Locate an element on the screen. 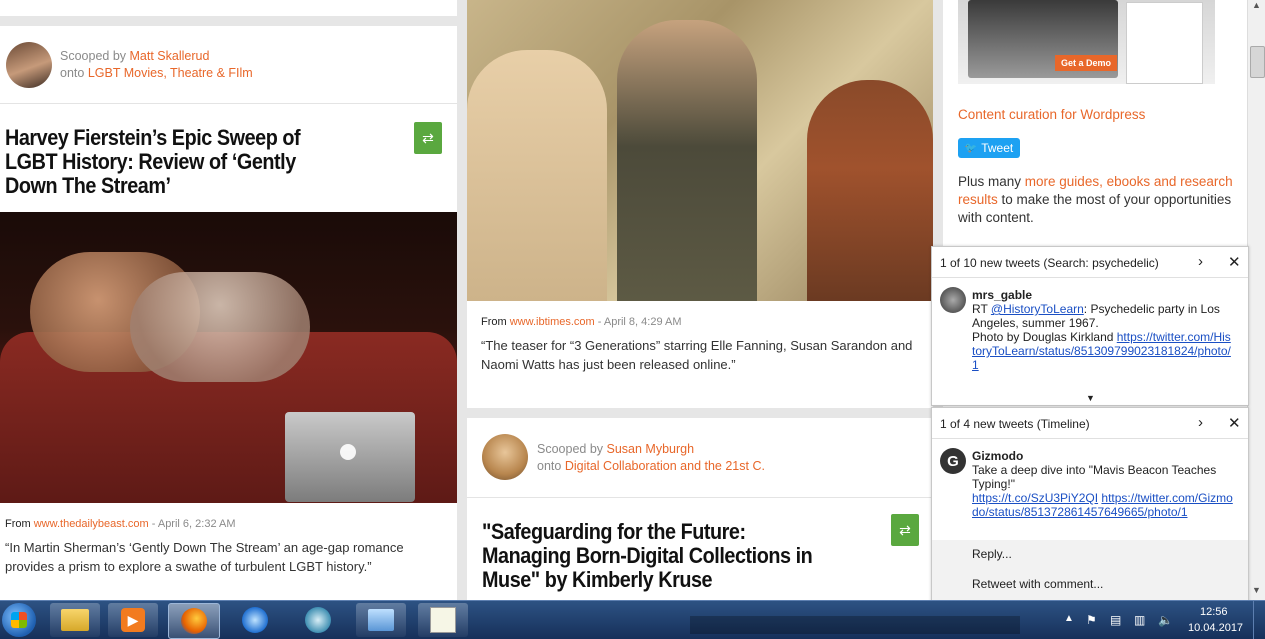  topic-link: LGBT Movies, Theatre & FIlm is located at coordinates (170, 73).